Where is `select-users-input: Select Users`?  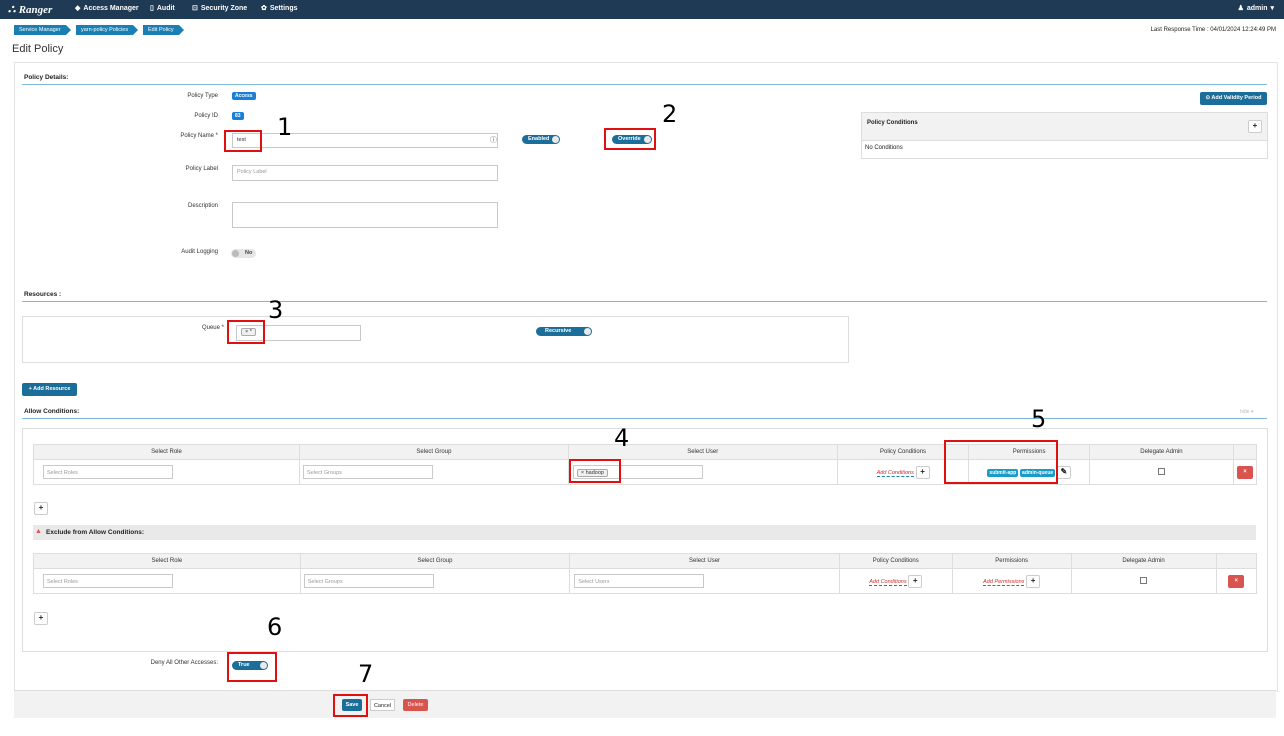 select-users-input: Select Users is located at coordinates (639, 581).